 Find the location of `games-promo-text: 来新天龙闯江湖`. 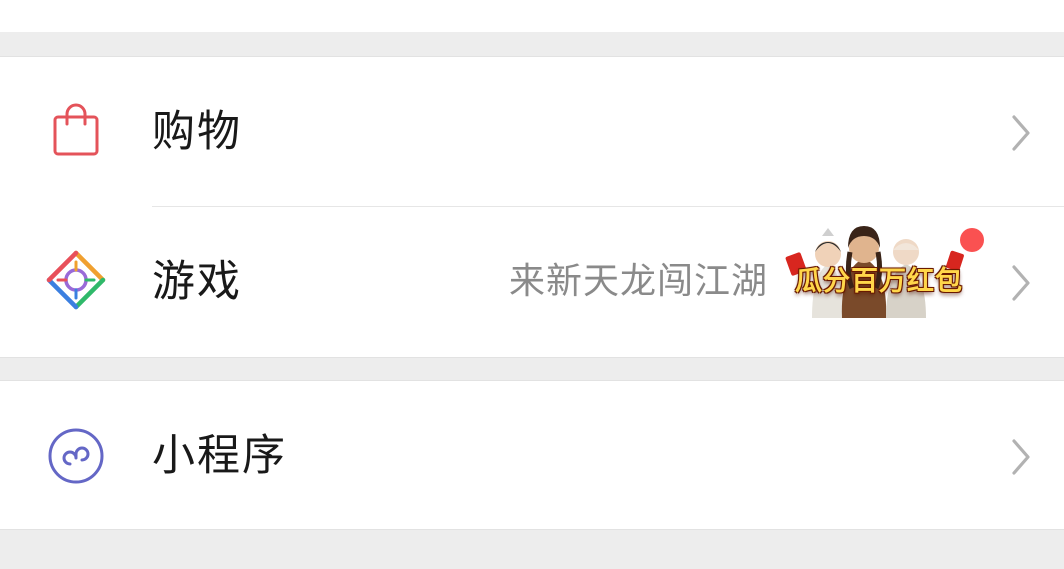

games-promo-text: 来新天龙闯江湖 is located at coordinates (638, 281).